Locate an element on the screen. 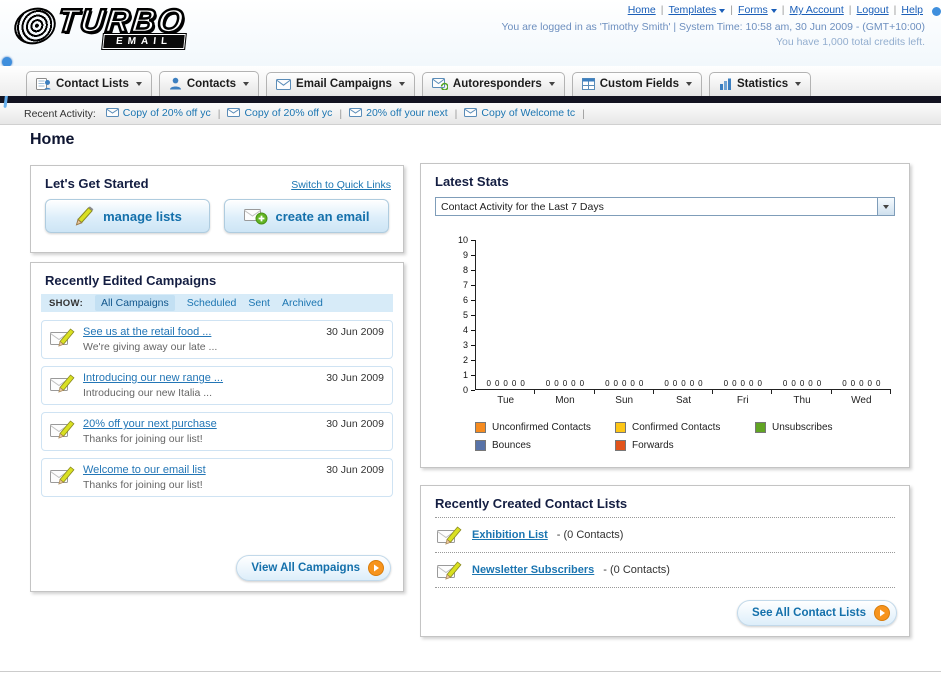  top-link-logout: Logout is located at coordinates (873, 10).